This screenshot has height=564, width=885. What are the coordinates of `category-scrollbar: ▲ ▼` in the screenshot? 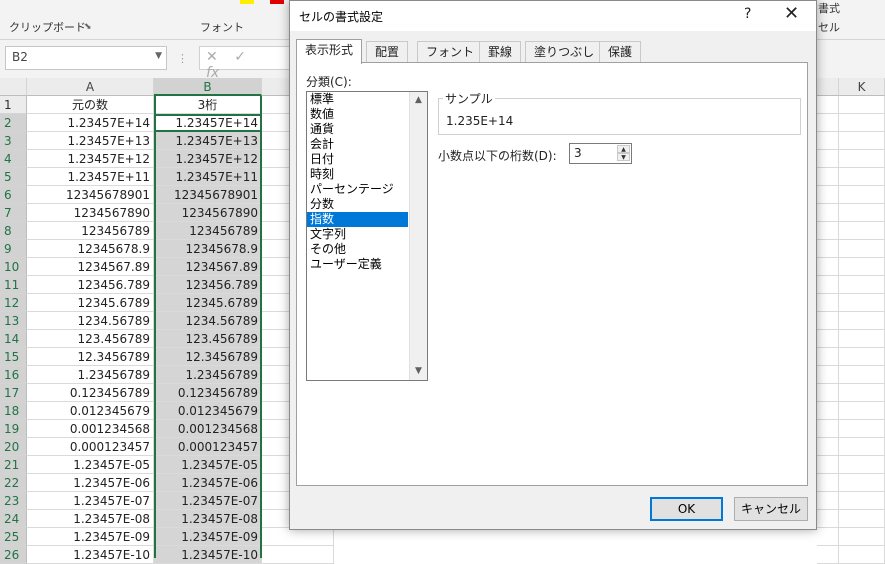 It's located at (418, 236).